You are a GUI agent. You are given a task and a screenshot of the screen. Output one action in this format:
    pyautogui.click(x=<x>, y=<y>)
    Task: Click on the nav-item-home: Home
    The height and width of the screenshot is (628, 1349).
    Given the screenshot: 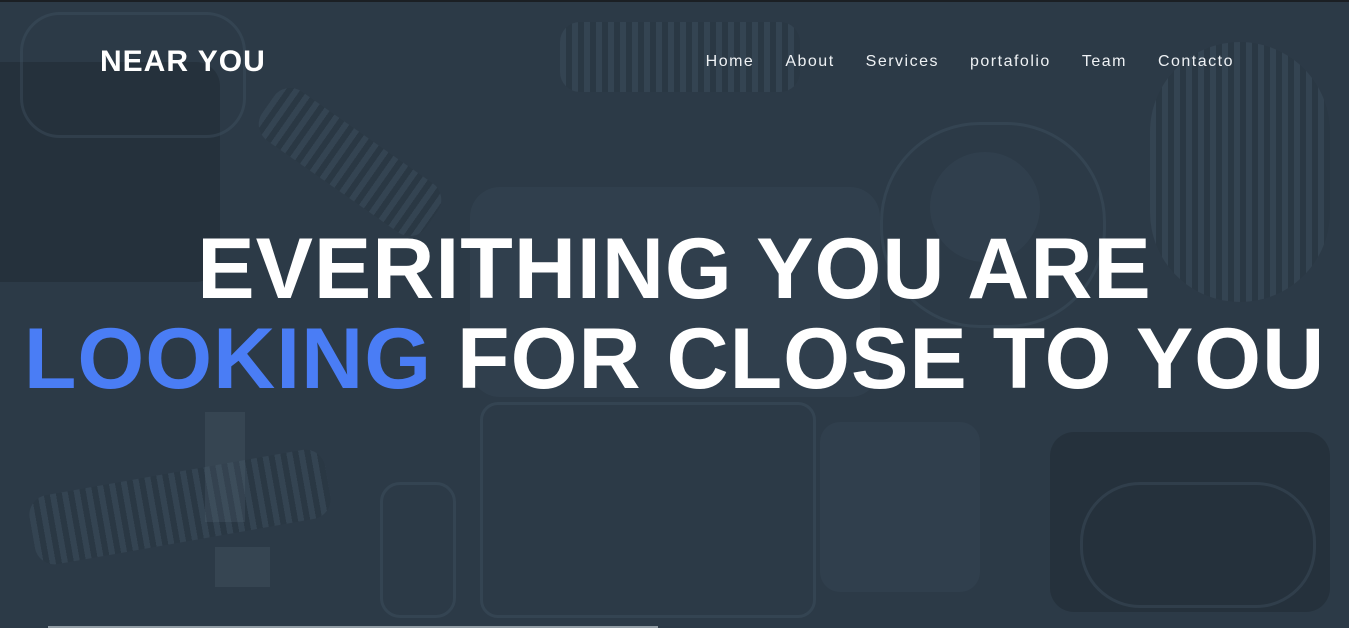 What is the action you would take?
    pyautogui.click(x=730, y=62)
    